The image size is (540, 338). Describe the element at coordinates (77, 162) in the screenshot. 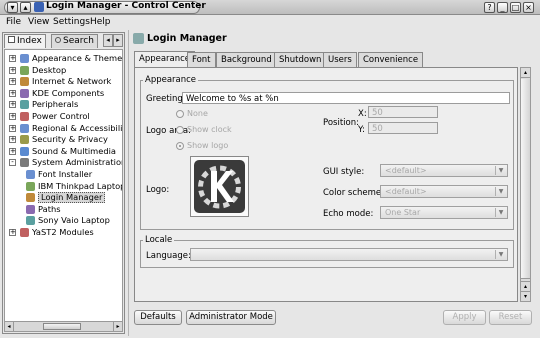

I see `sidebar-item-label: System Administration` at that location.